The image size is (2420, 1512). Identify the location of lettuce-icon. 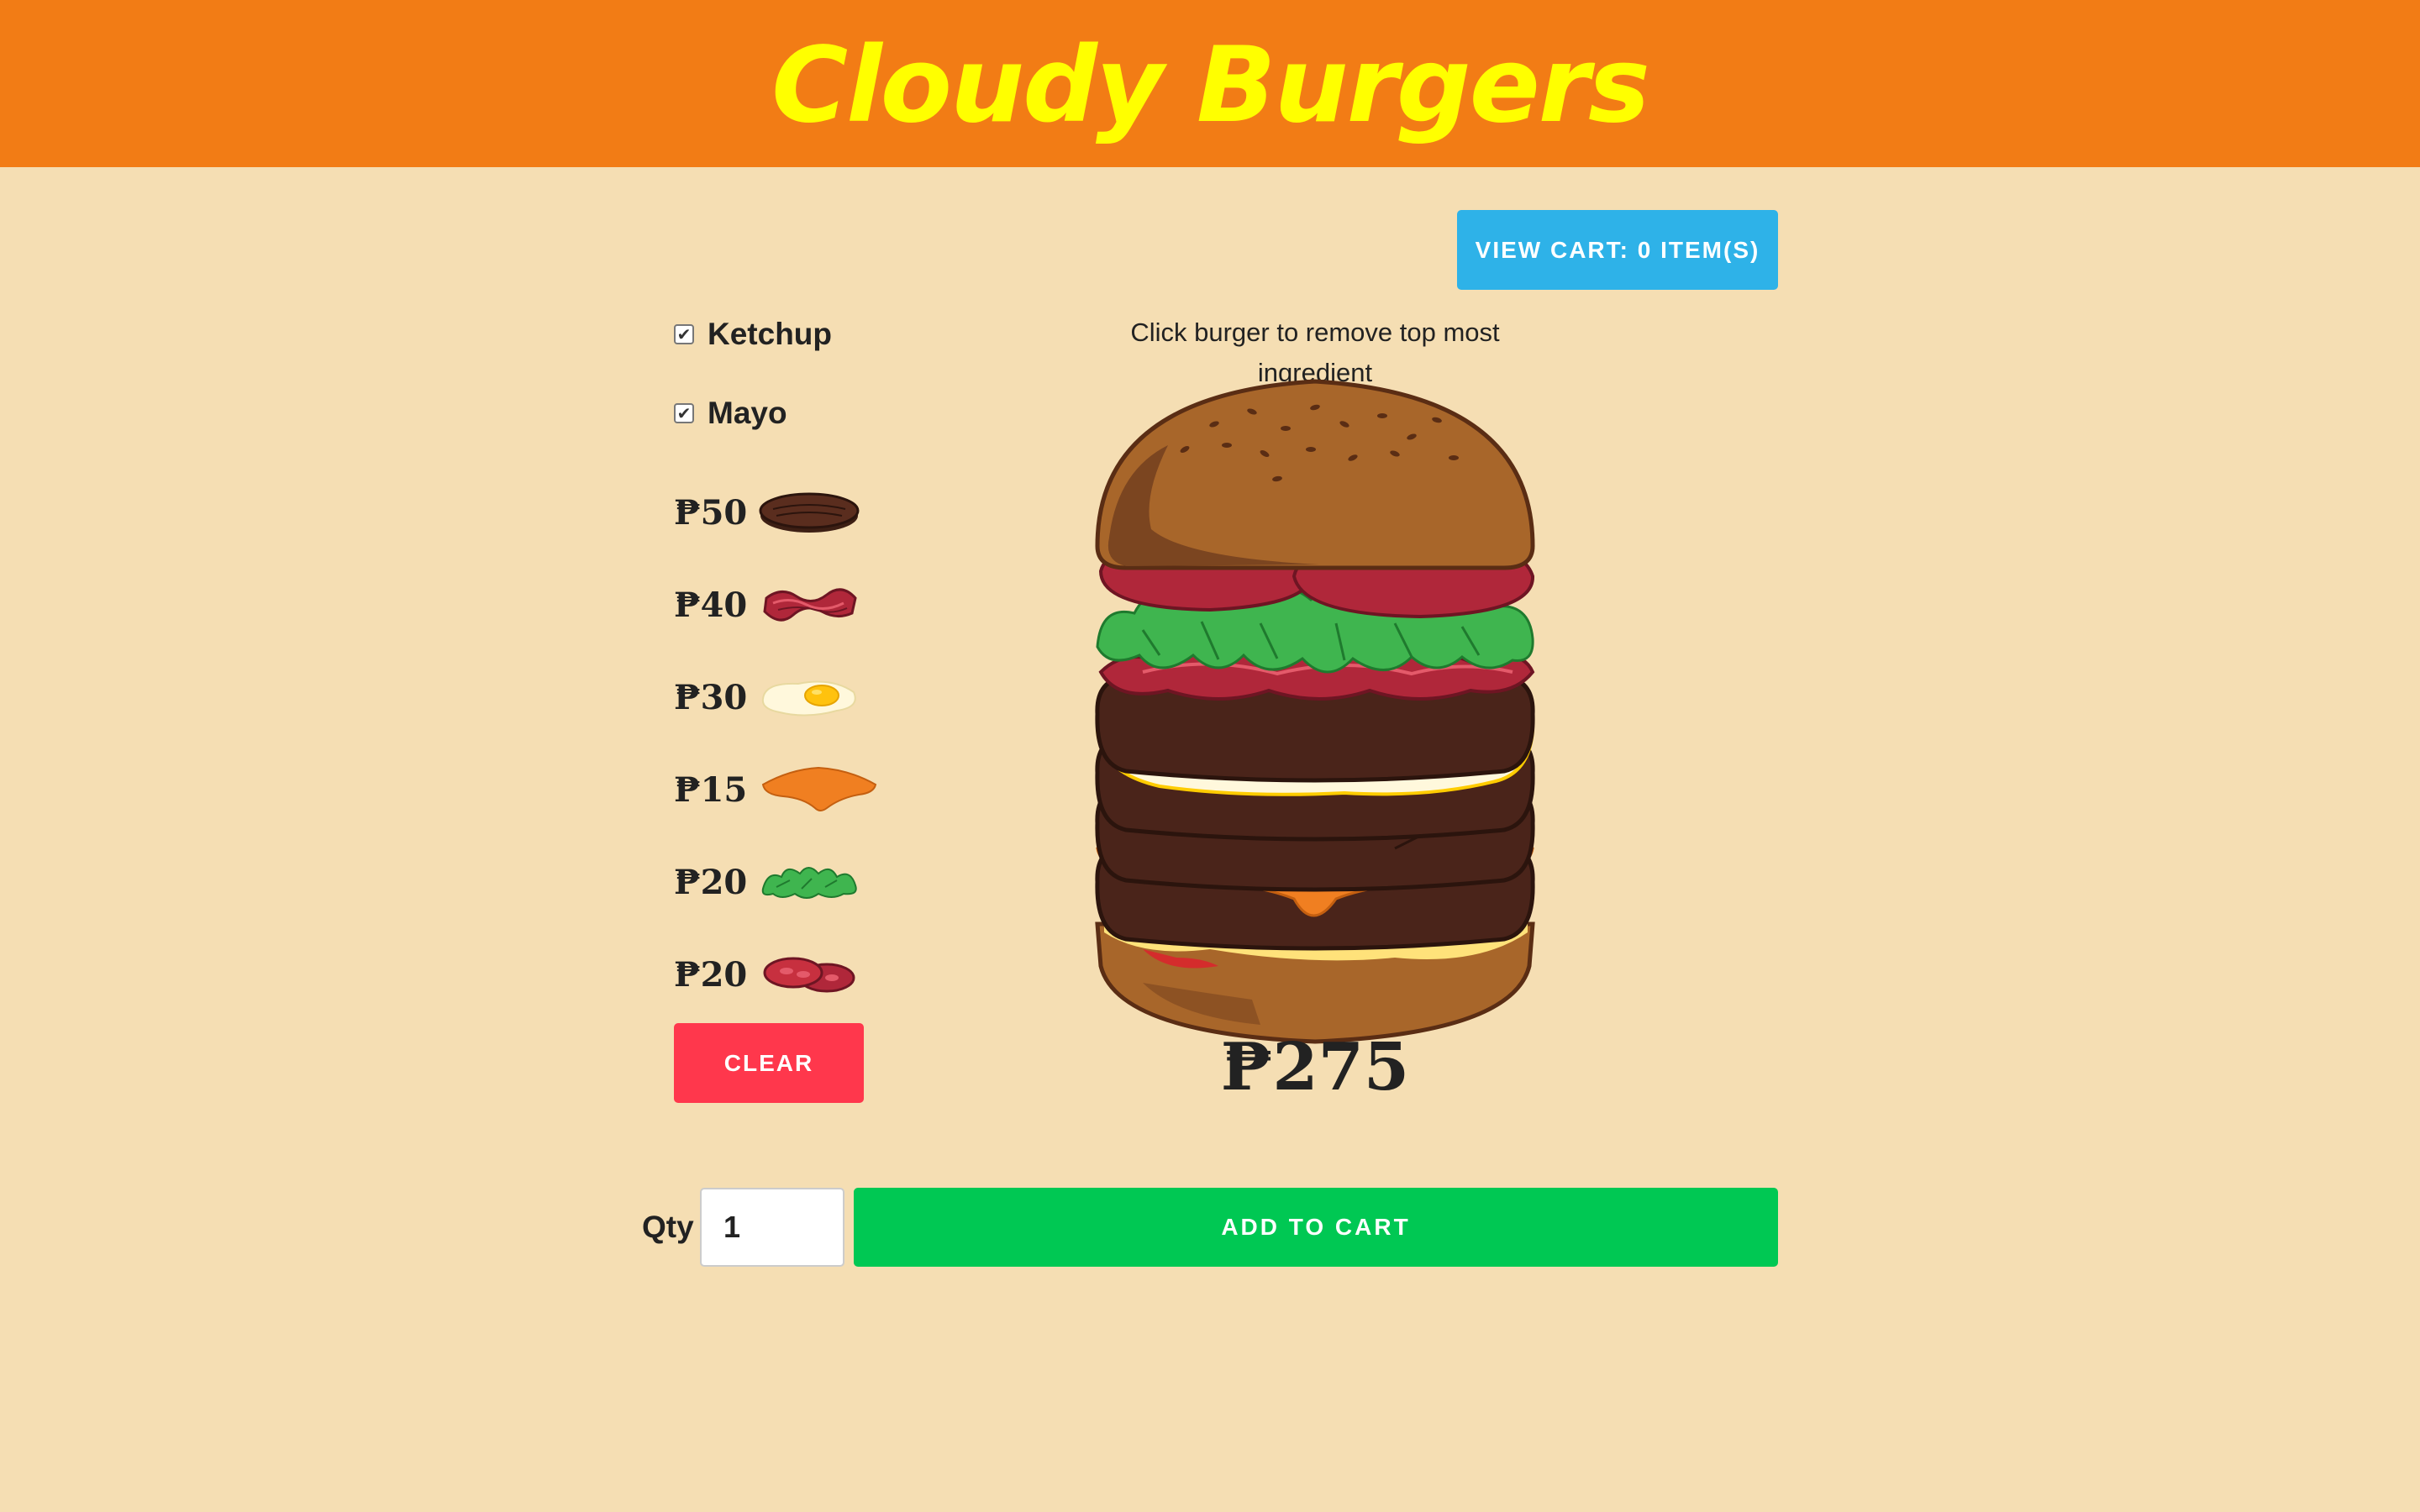
(809, 882).